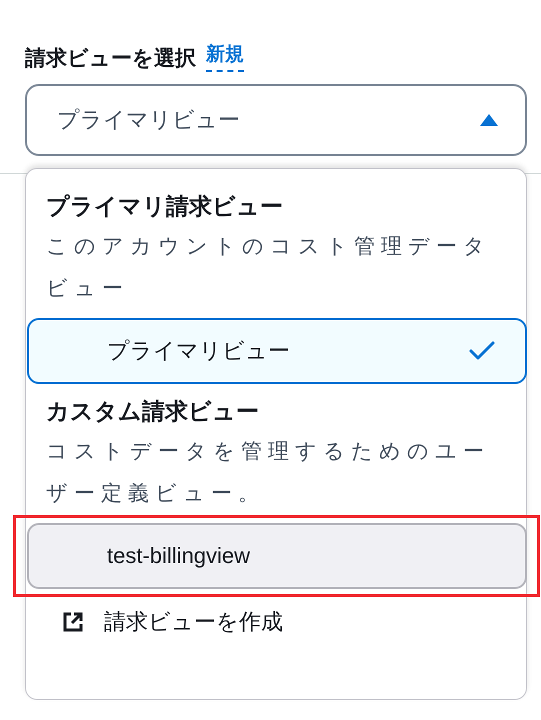 Image resolution: width=541 pixels, height=720 pixels. What do you see at coordinates (269, 268) in the screenshot?
I see `group-description: このアカウントのコスト管理データビュー` at bounding box center [269, 268].